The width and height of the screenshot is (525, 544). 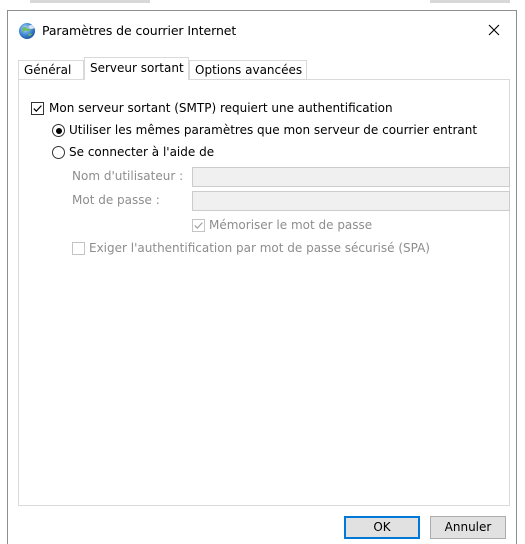 I want to click on tab-strip: Général Serveur sortant Options avancées, so click(x=264, y=68).